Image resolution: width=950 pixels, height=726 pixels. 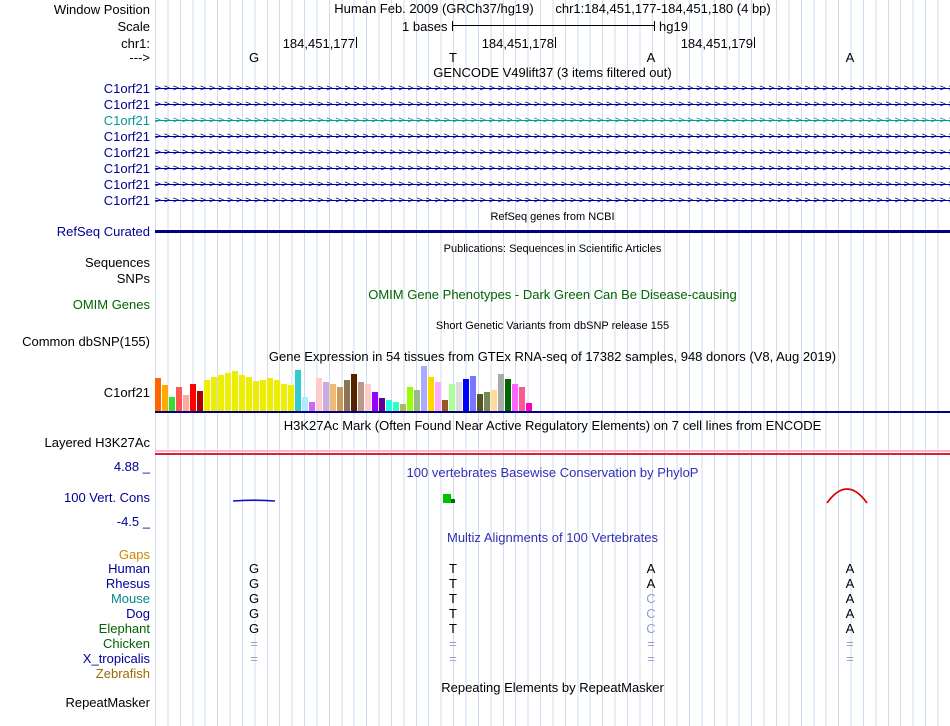 I want to click on repeatmasker-track-title: Repeating Elements by RepeatMasker, so click(x=552, y=688).